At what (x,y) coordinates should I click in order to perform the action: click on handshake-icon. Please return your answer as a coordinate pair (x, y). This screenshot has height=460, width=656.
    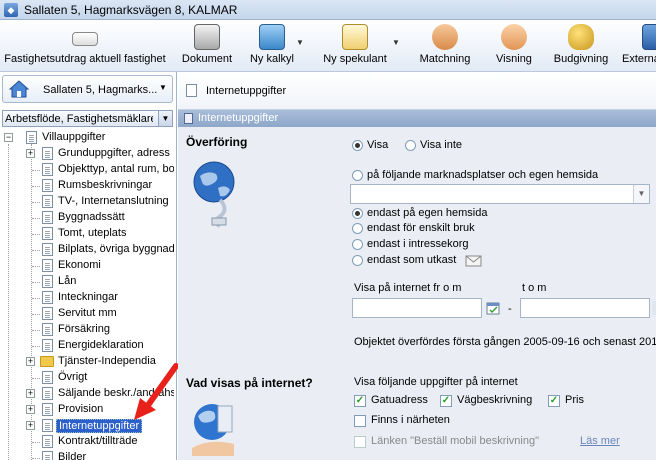
    Looking at the image, I should click on (445, 37).